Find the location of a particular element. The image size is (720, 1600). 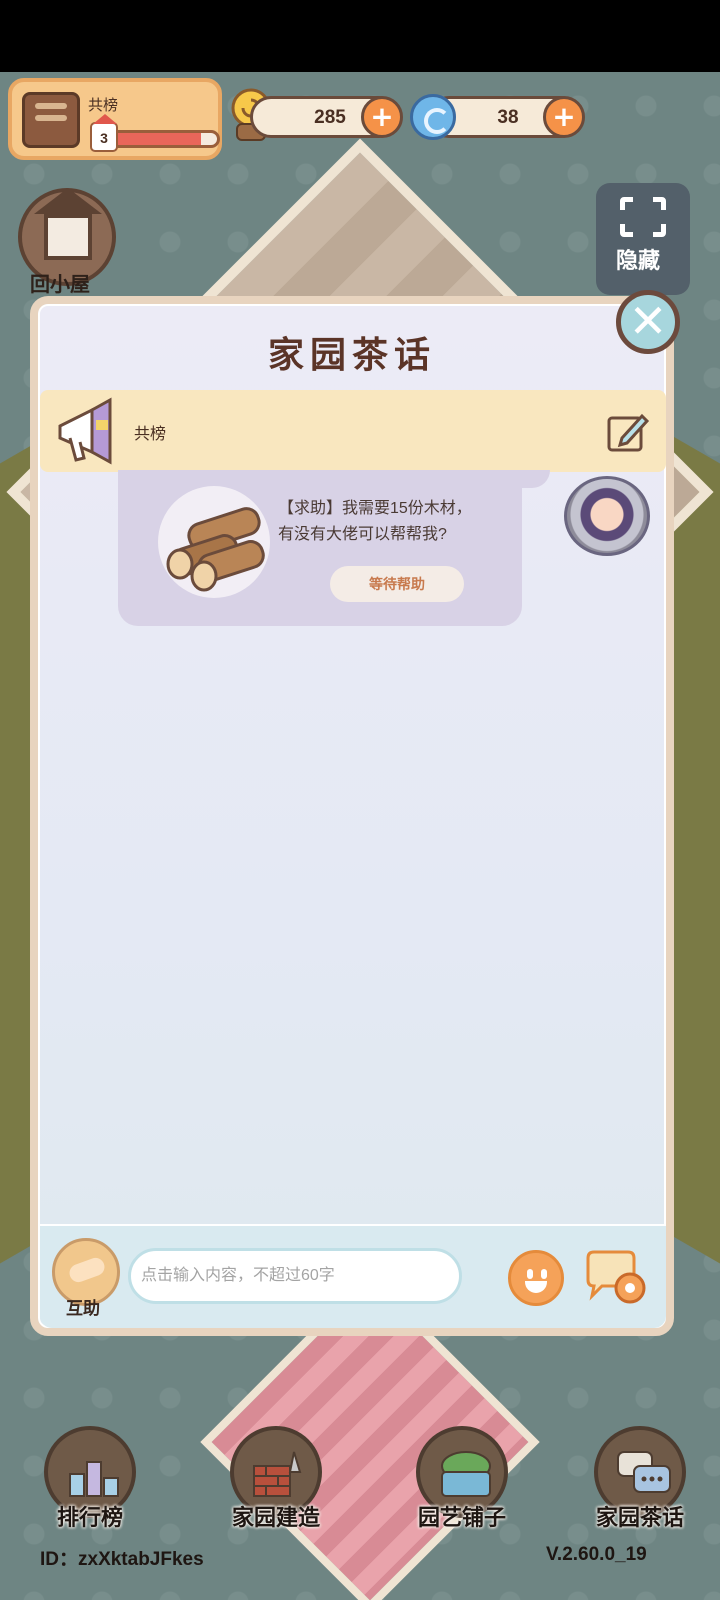

home-label: 回小屋 is located at coordinates (60, 285).